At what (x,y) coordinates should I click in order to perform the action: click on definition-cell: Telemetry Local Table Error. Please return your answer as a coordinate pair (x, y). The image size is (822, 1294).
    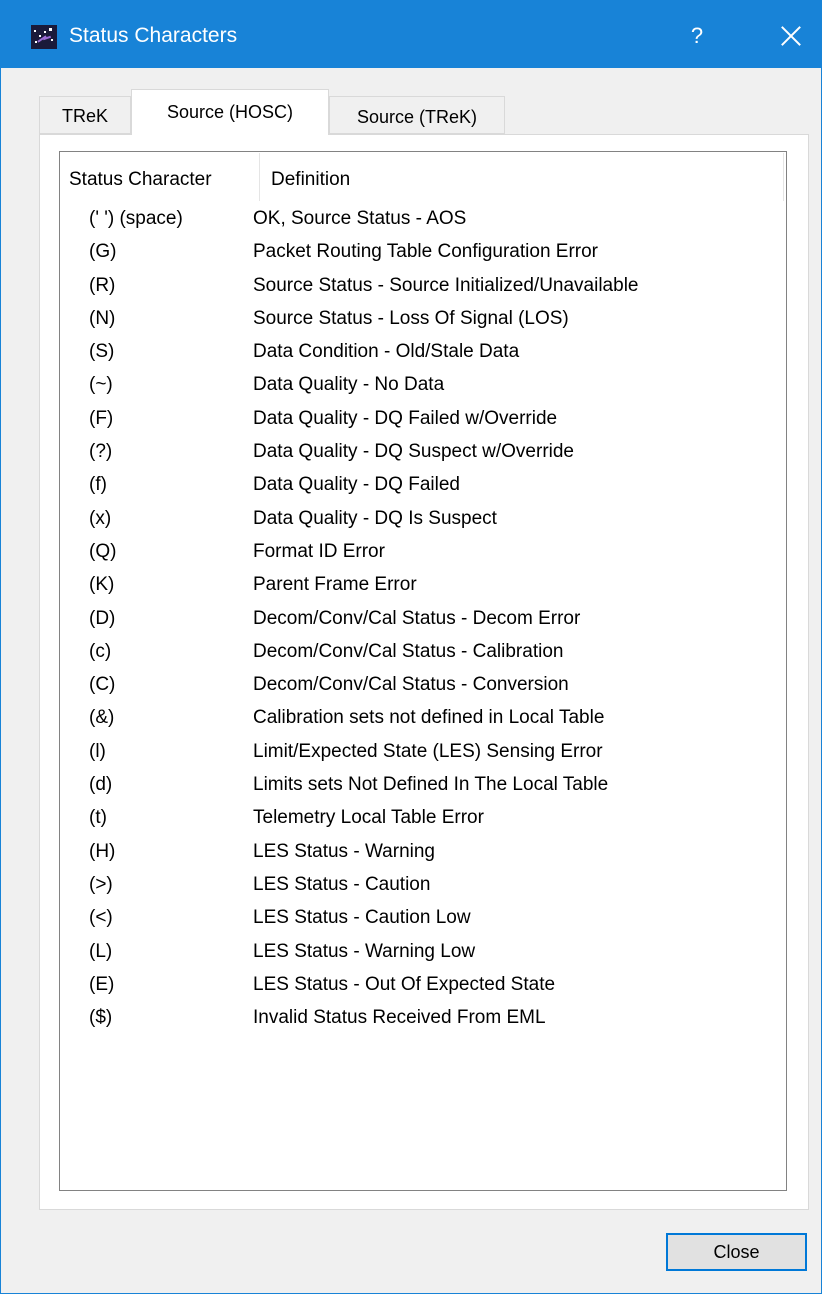
    Looking at the image, I should click on (368, 818).